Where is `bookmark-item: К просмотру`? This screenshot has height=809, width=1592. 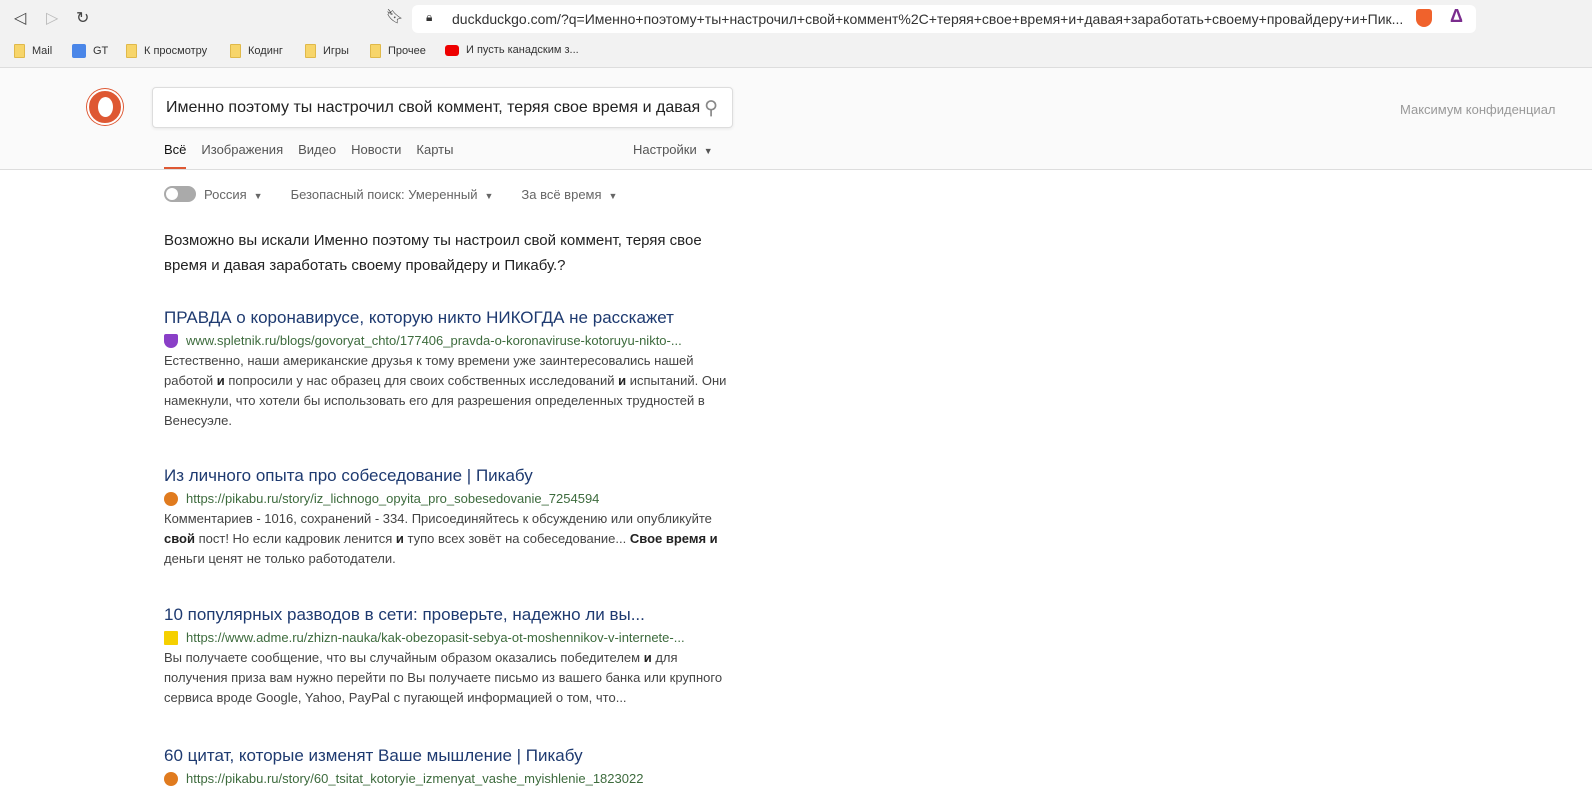 bookmark-item: К просмотру is located at coordinates (166, 51).